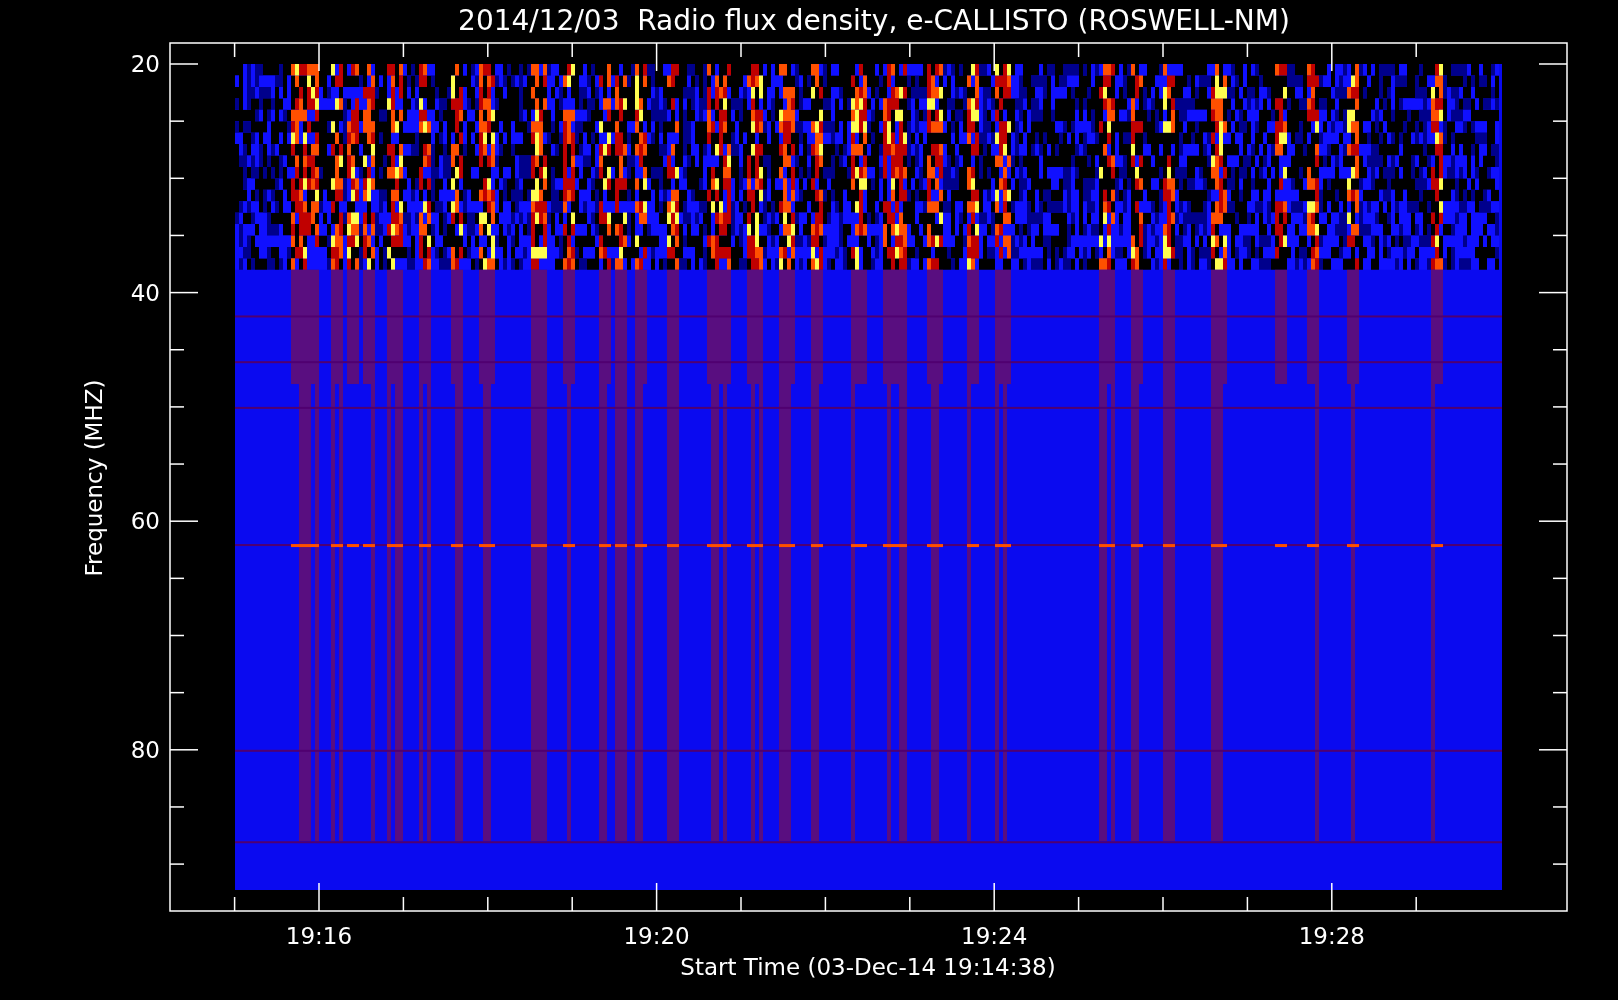  What do you see at coordinates (874, 20) in the screenshot?
I see `chart-title: 2014/12/03 Radio flux density, e-CALLISTO (ROSWELL-NM)` at bounding box center [874, 20].